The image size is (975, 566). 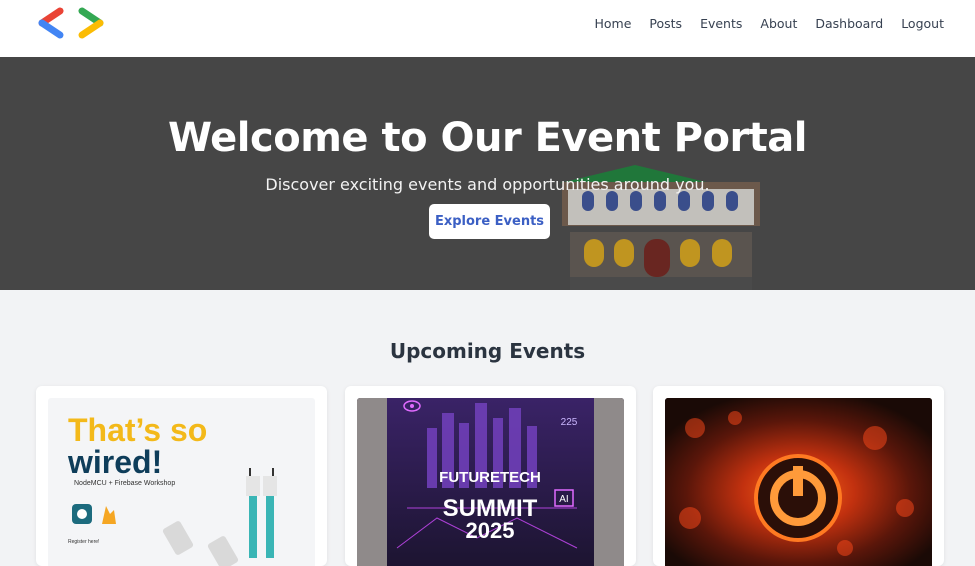 I want to click on poster-line1: FUTURETECH, so click(x=490, y=477).